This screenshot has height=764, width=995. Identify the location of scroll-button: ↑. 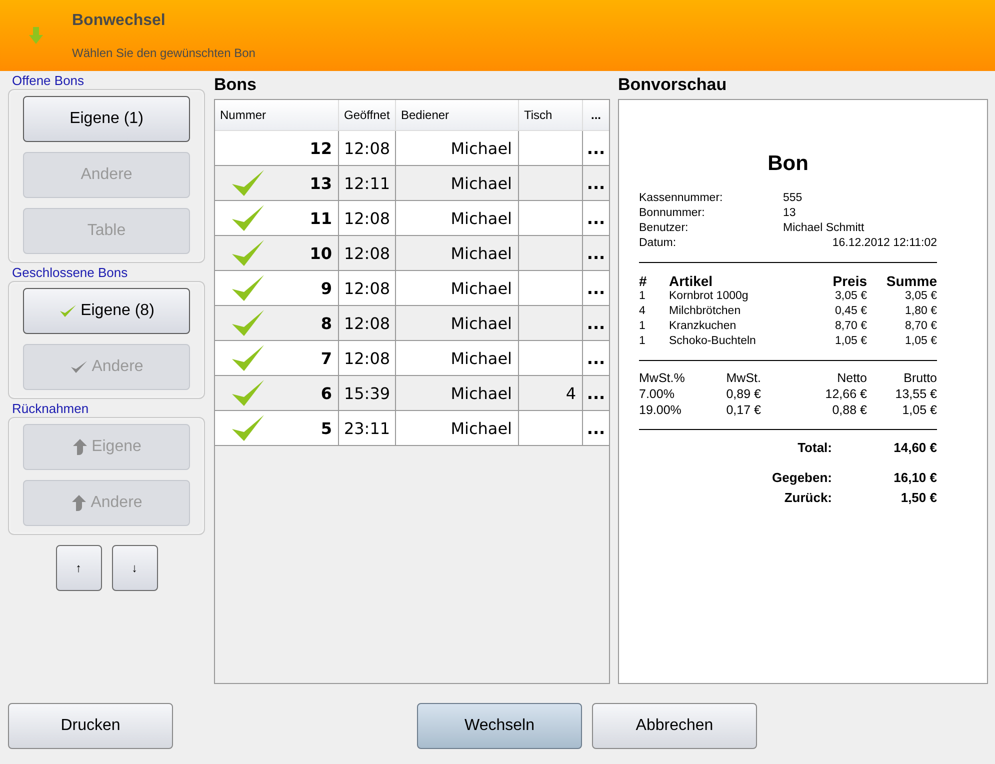
(79, 568).